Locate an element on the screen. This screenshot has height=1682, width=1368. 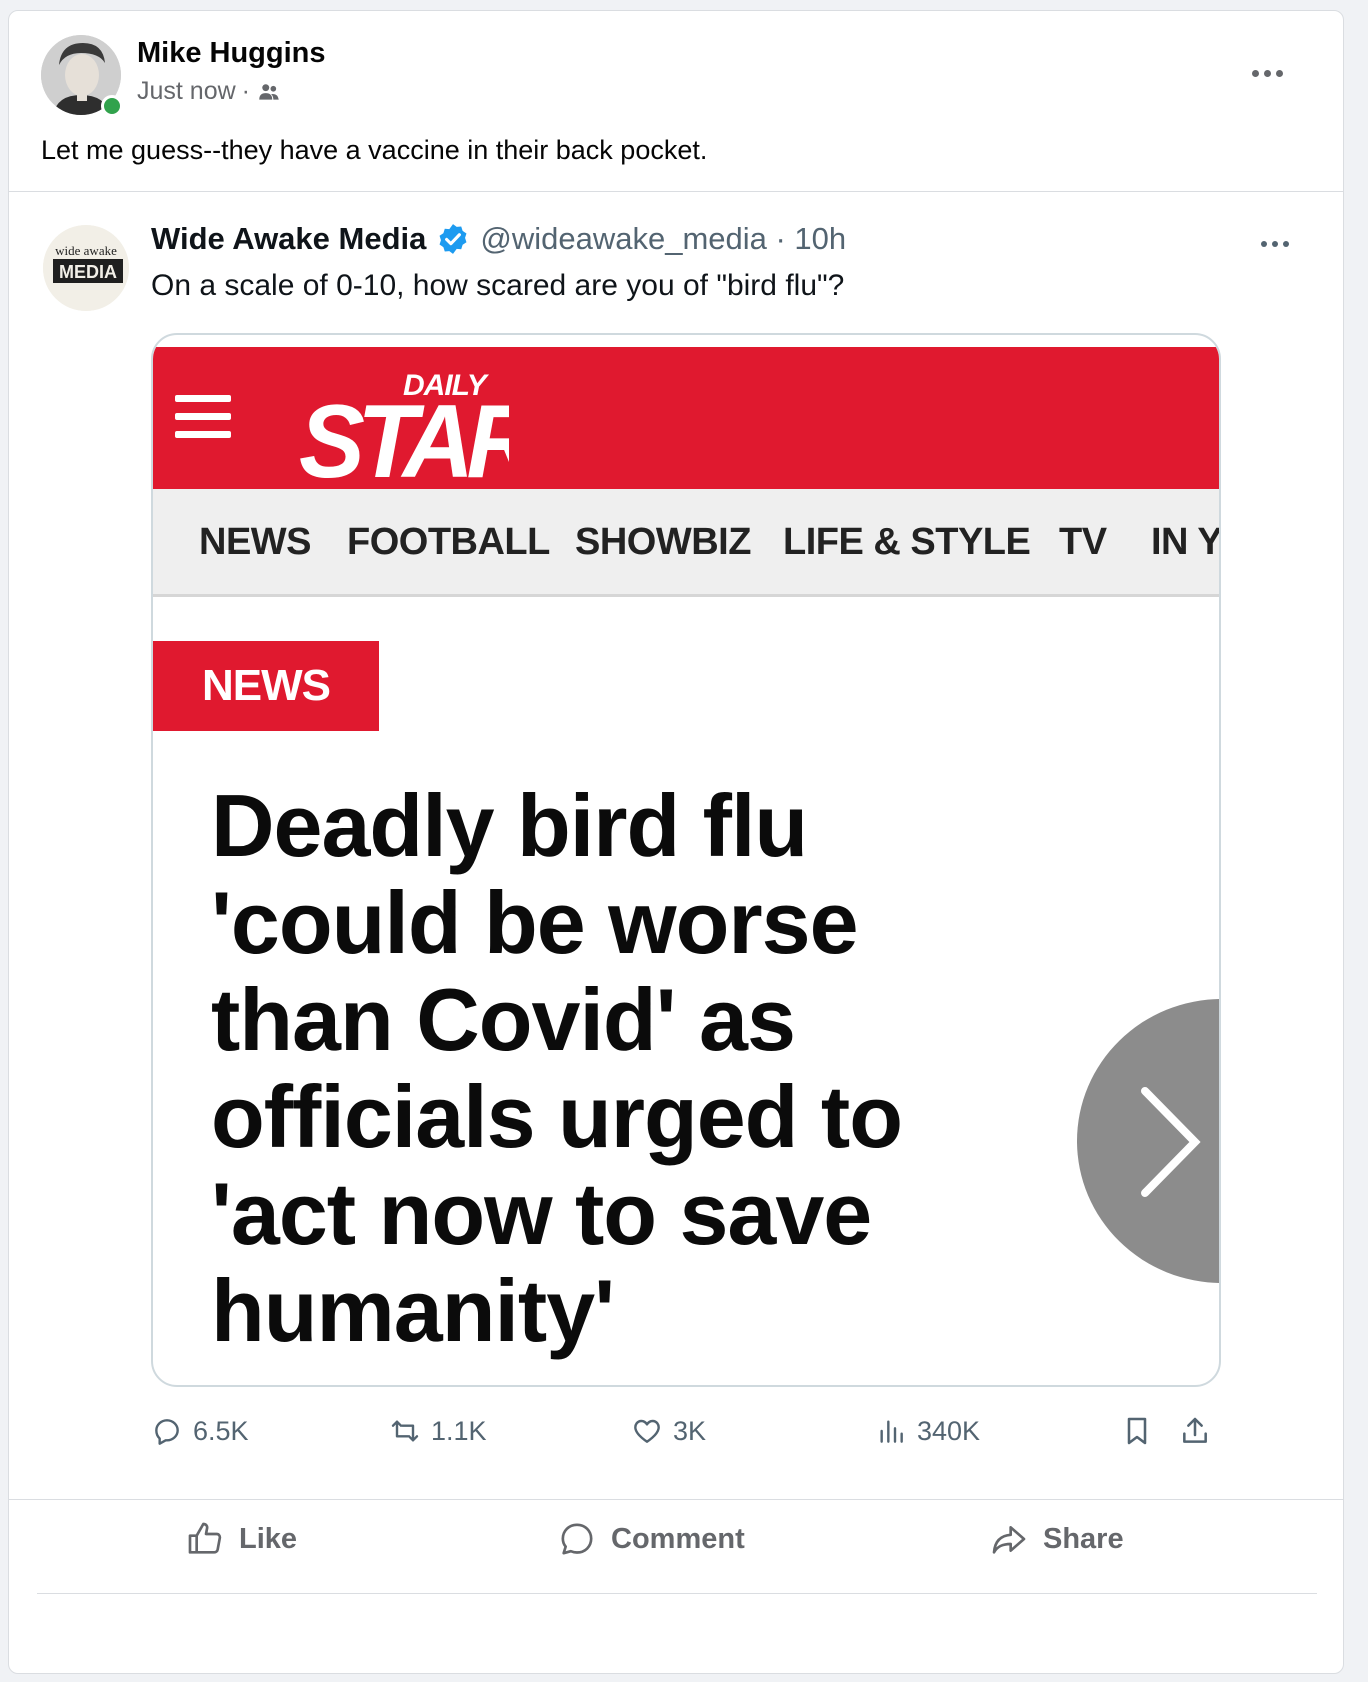
daily-star-logo: DAILY STAR is located at coordinates (404, 427).